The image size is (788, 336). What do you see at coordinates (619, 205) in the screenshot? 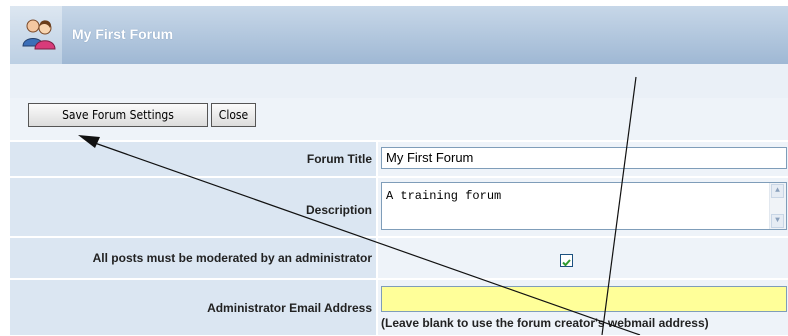
I see `annotation-line` at bounding box center [619, 205].